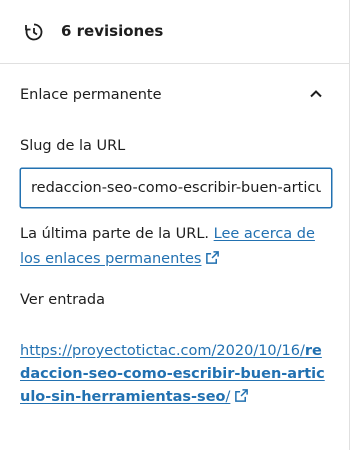 This screenshot has width=353, height=450. What do you see at coordinates (162, 351) in the screenshot?
I see `url-prefix: https://proyectotictac.com/2020/10/16/` at bounding box center [162, 351].